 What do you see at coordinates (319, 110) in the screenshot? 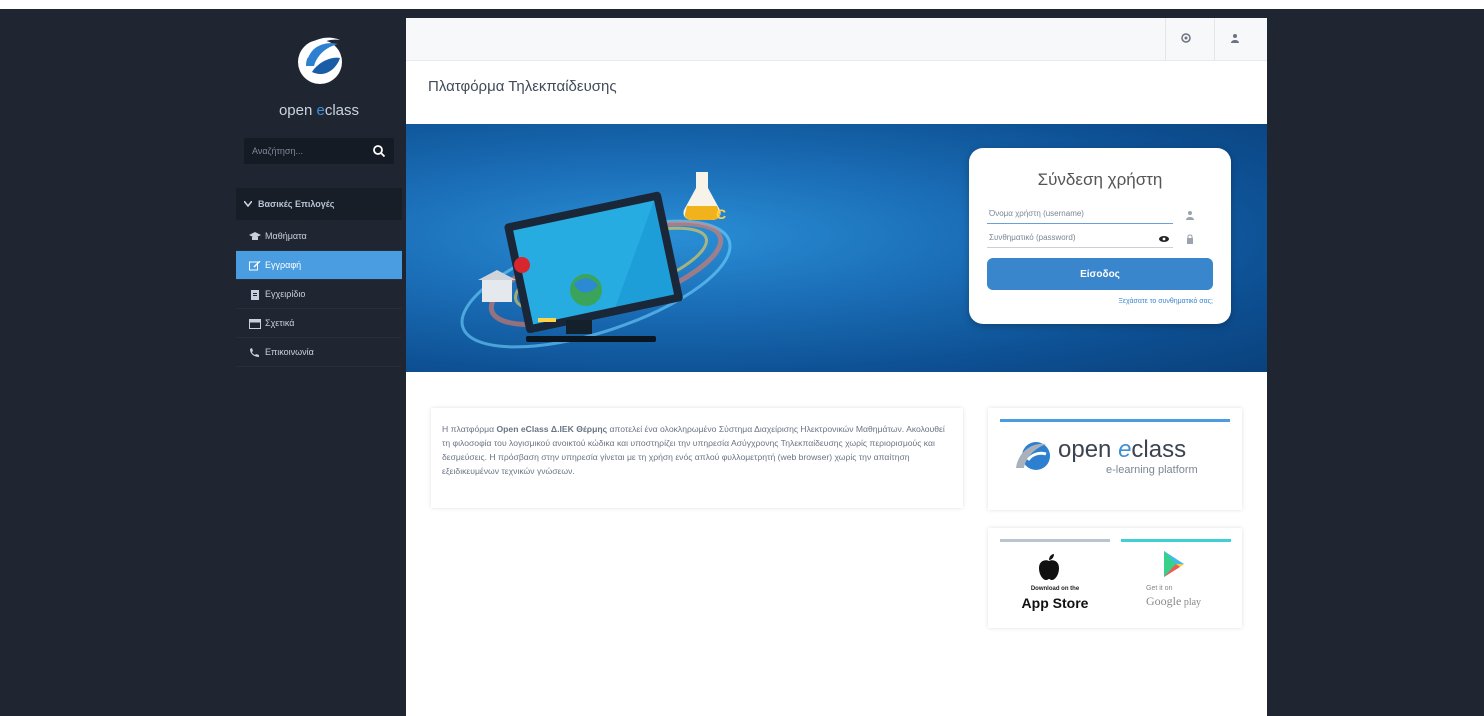
I see `logo-text: open eclass` at bounding box center [319, 110].